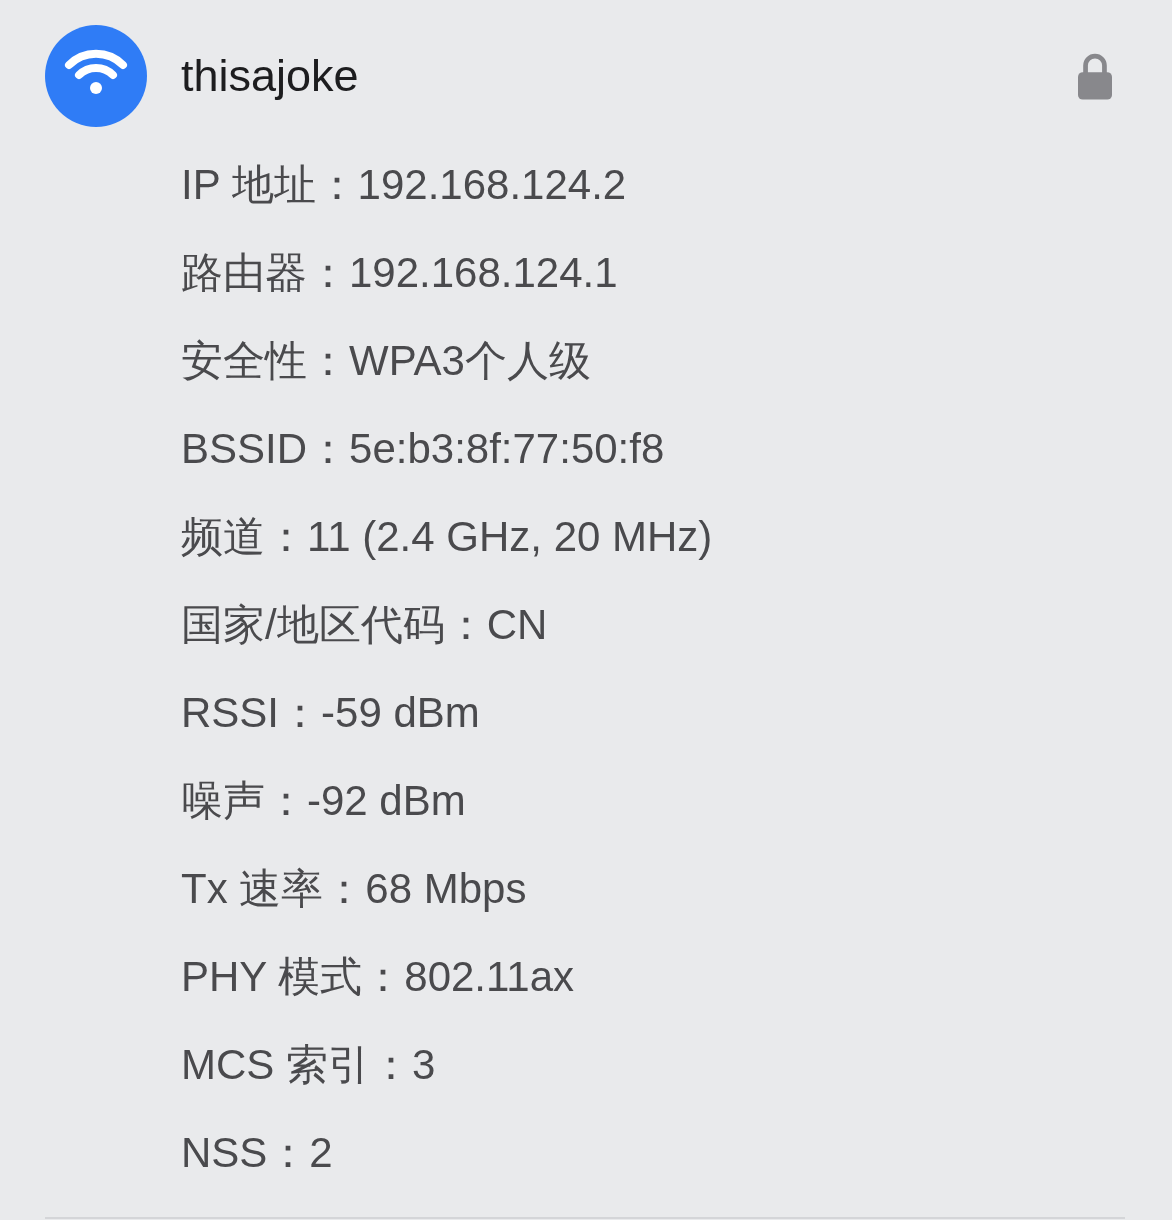  Describe the element at coordinates (265, 448) in the screenshot. I see `detail-label: BSSID：` at that location.